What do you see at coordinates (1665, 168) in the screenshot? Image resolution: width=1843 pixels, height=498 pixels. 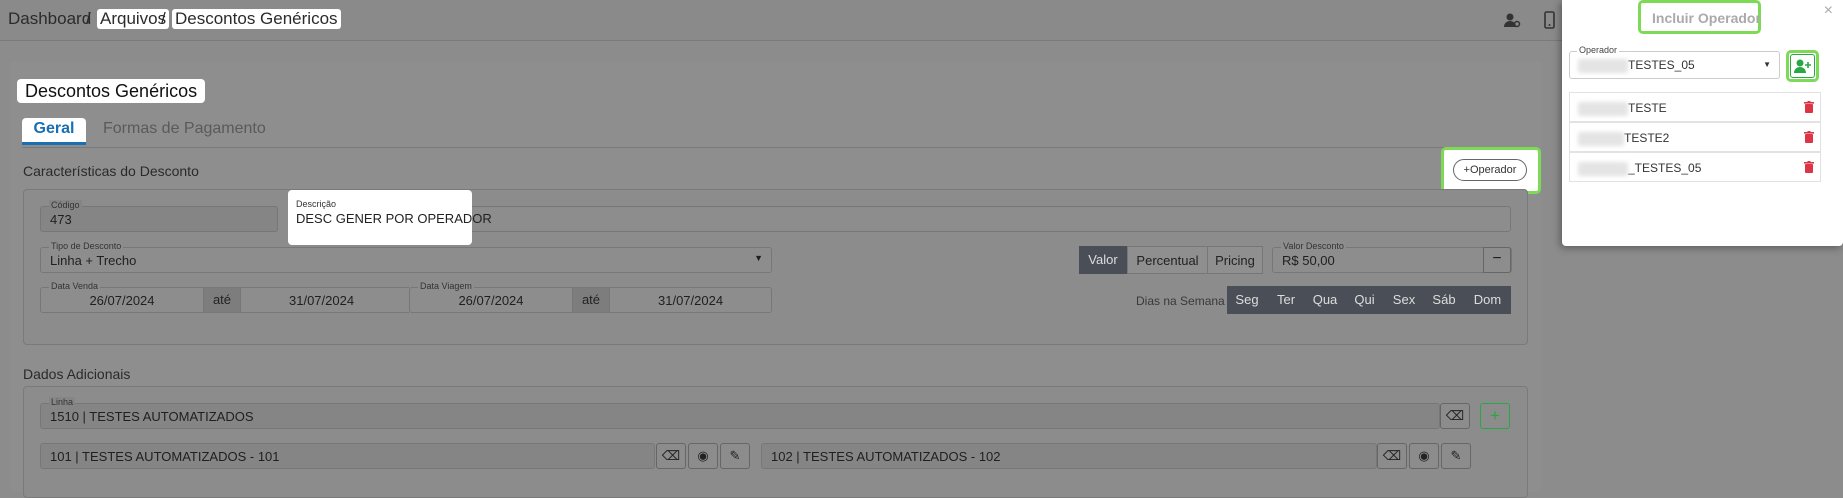 I see `operador-item-suffix: _TESTES_05` at bounding box center [1665, 168].